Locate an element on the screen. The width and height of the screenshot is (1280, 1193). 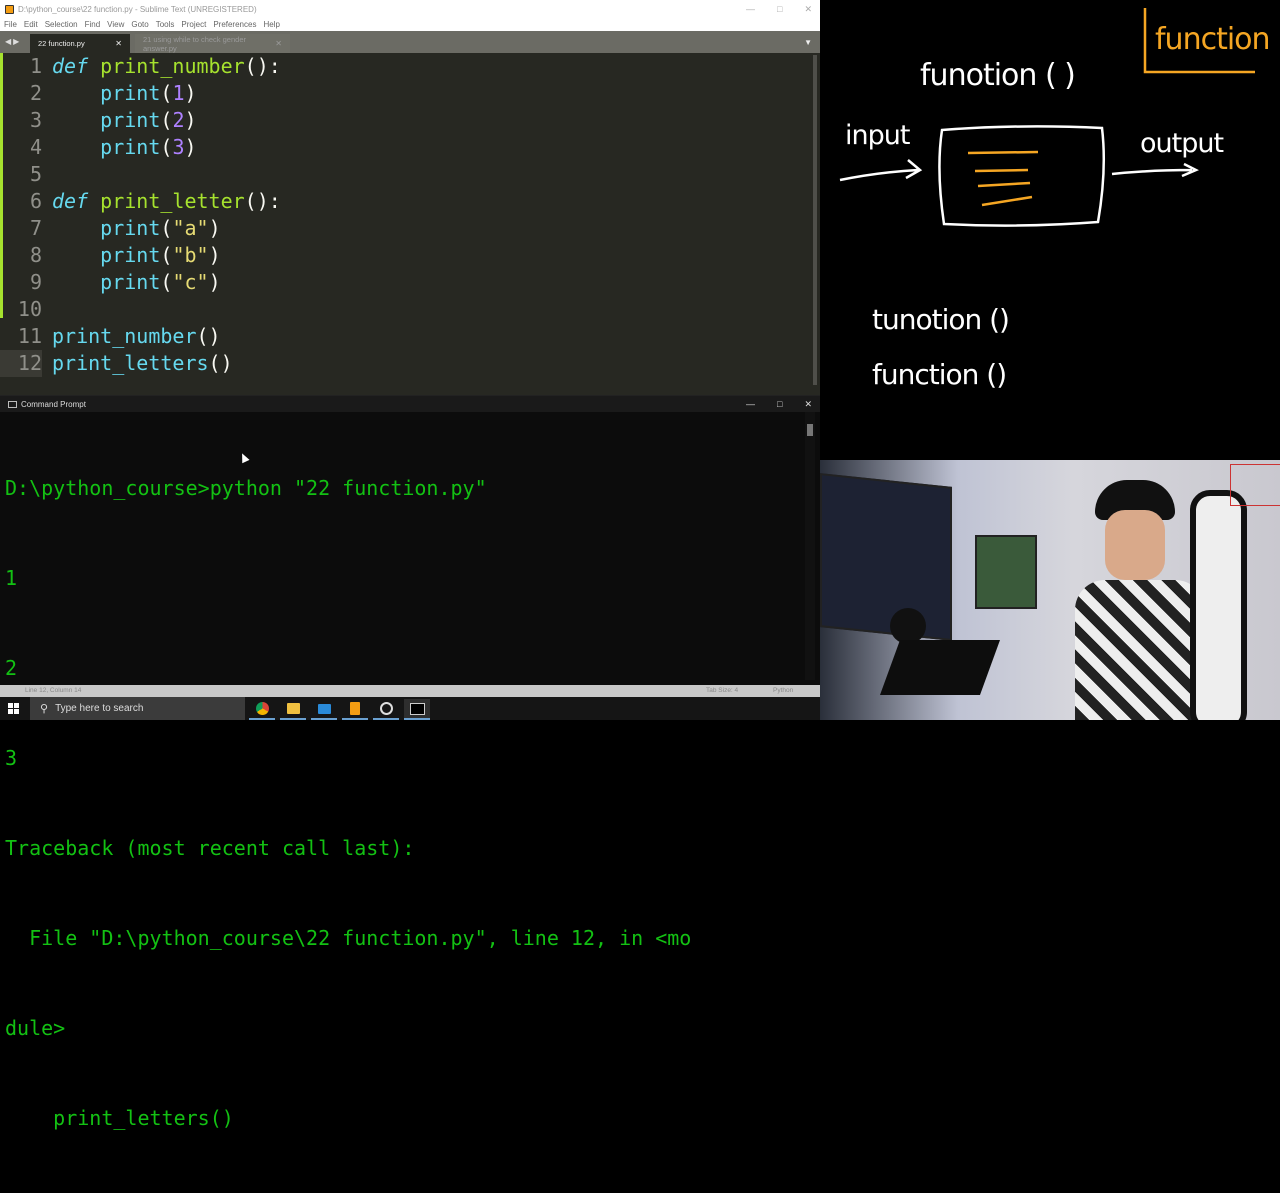
menu-preferences: Preferences is located at coordinates (234, 24).